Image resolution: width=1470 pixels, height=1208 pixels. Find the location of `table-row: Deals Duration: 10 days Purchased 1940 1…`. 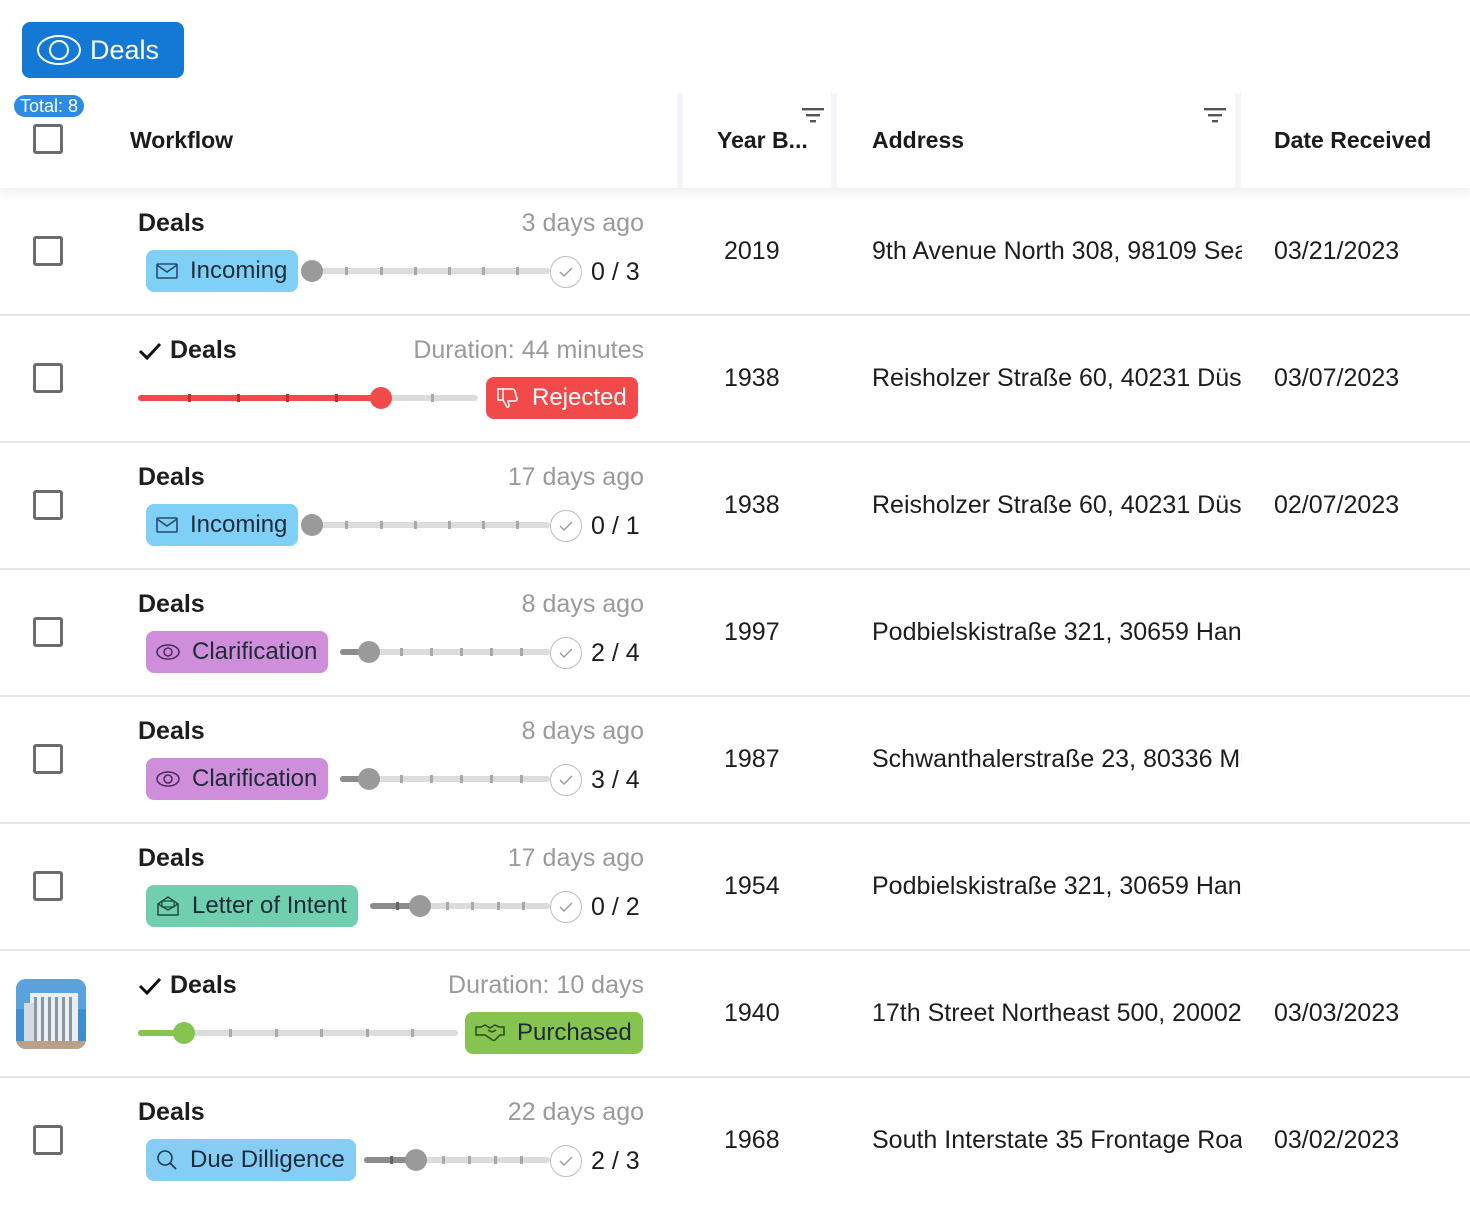

table-row: Deals Duration: 10 days Purchased 1940 1… is located at coordinates (735, 1014).